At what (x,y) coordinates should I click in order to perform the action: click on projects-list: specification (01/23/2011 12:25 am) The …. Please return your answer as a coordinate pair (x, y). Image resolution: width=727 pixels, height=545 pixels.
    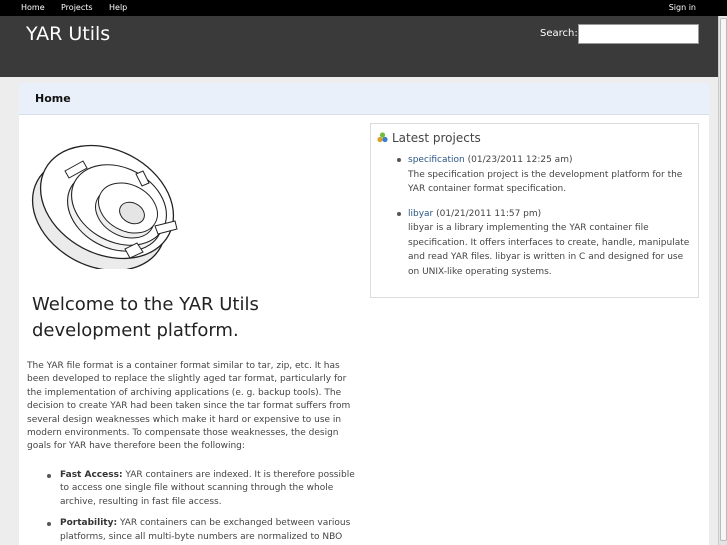
    Looking at the image, I should click on (535, 221).